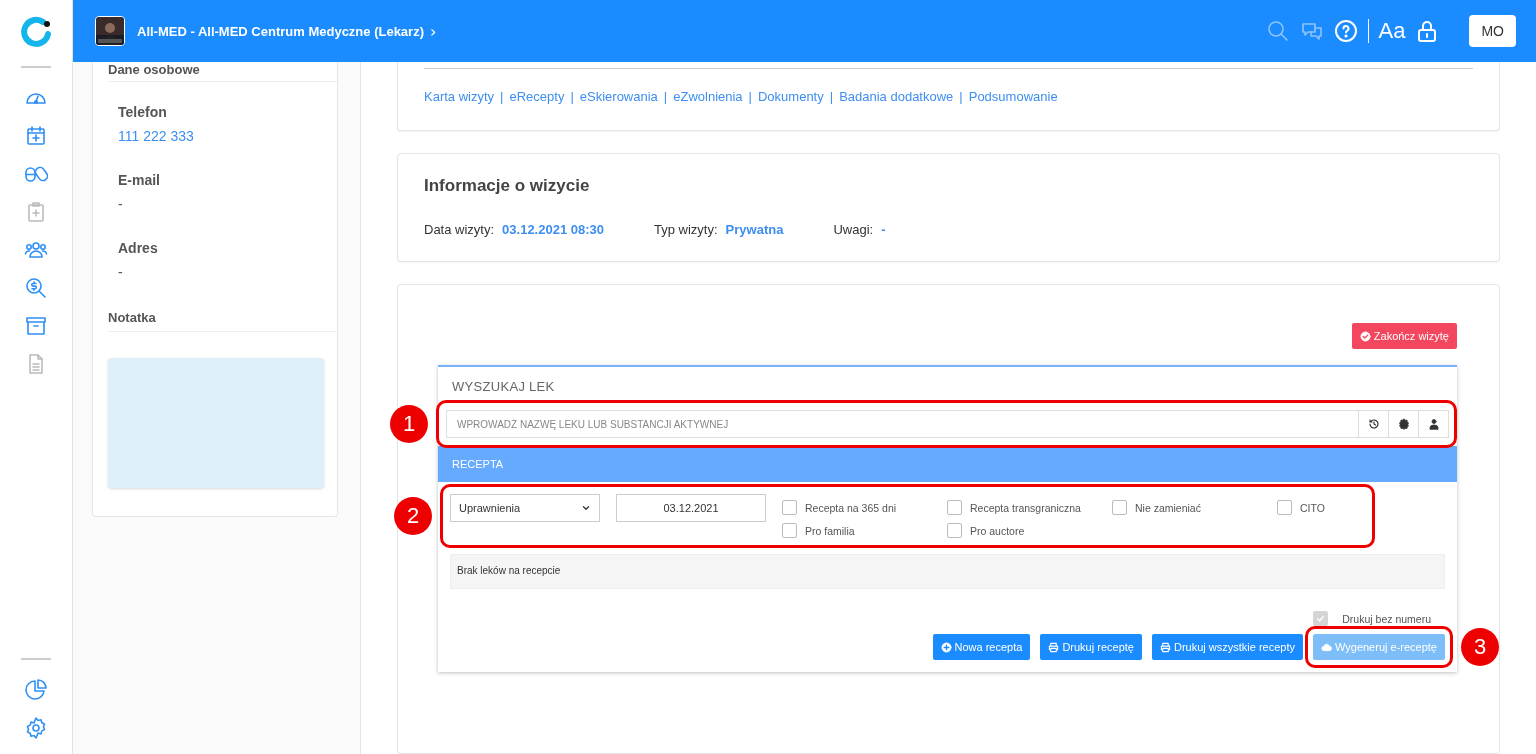 The height and width of the screenshot is (754, 1536). I want to click on field-link: 111 222 333, so click(222, 136).